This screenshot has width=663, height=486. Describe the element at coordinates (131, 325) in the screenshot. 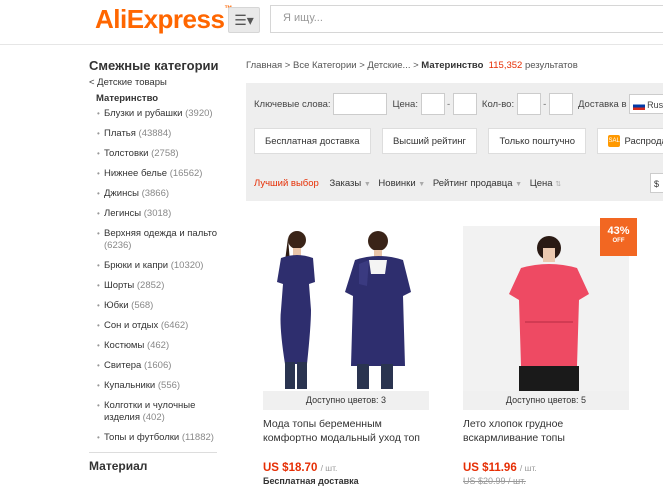

I see `category-label: Сон и отдых` at that location.